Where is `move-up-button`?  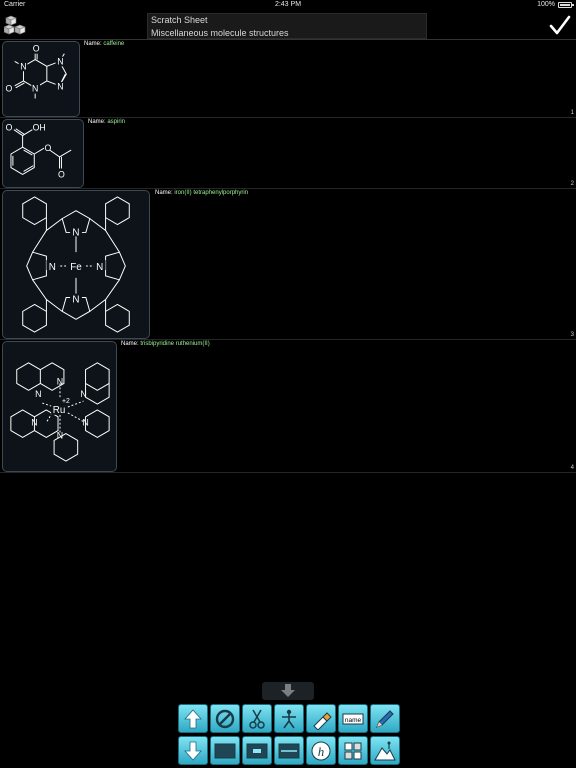 move-up-button is located at coordinates (193, 718).